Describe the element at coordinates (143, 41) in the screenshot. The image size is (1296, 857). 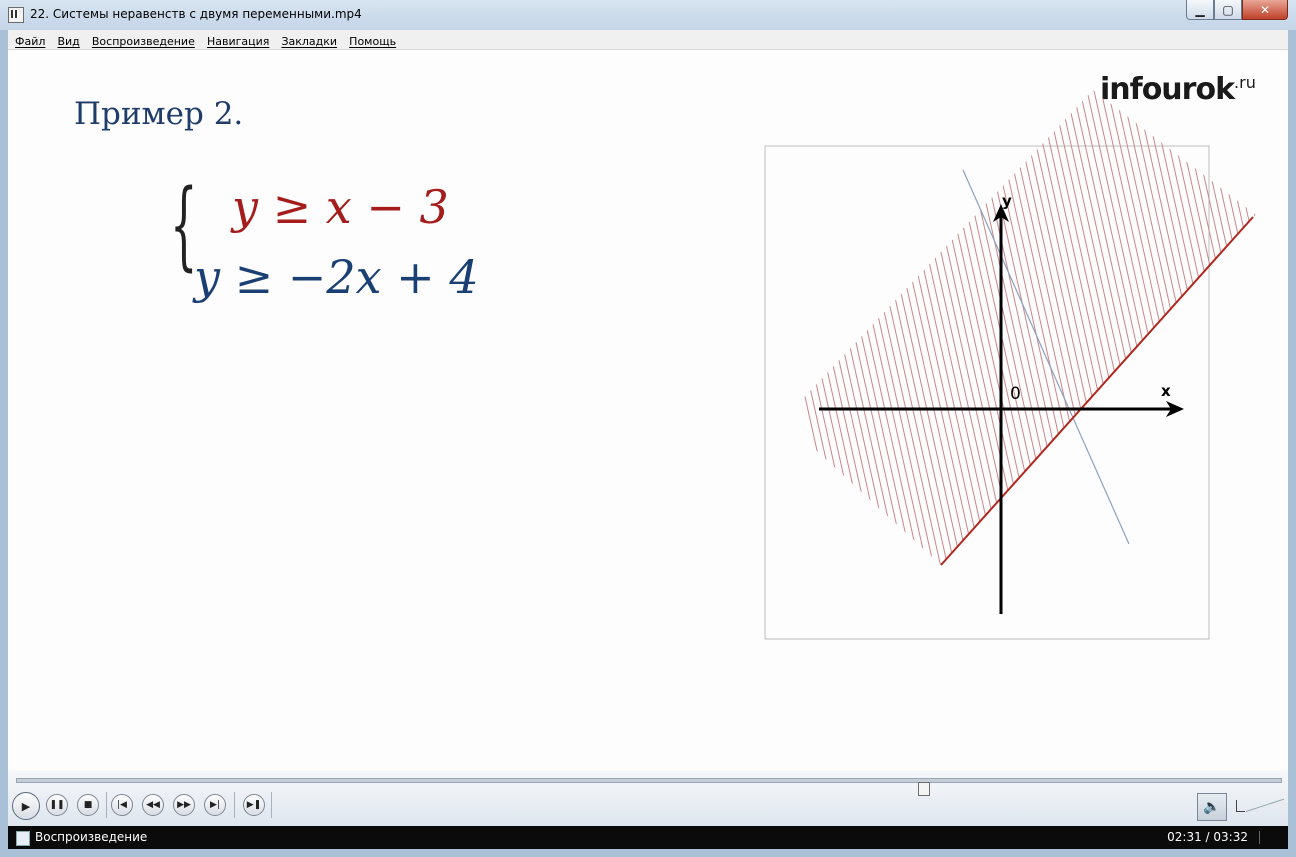
I see `menu-playback: Воспроизведение` at that location.